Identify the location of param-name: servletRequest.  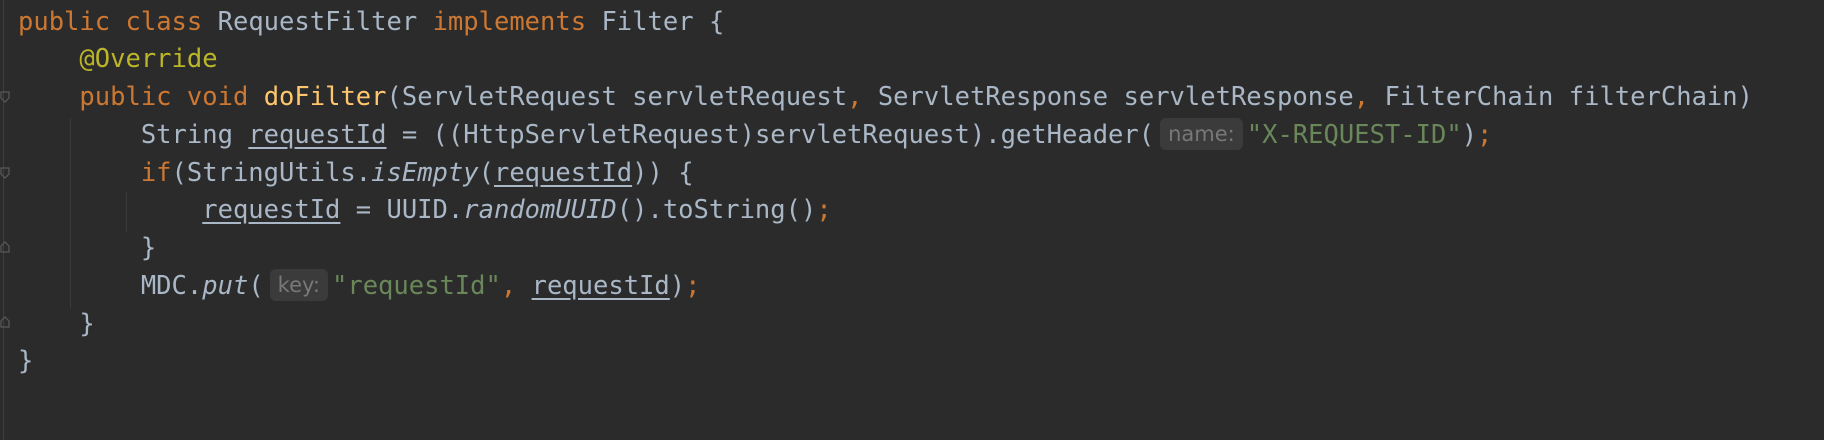
(740, 97).